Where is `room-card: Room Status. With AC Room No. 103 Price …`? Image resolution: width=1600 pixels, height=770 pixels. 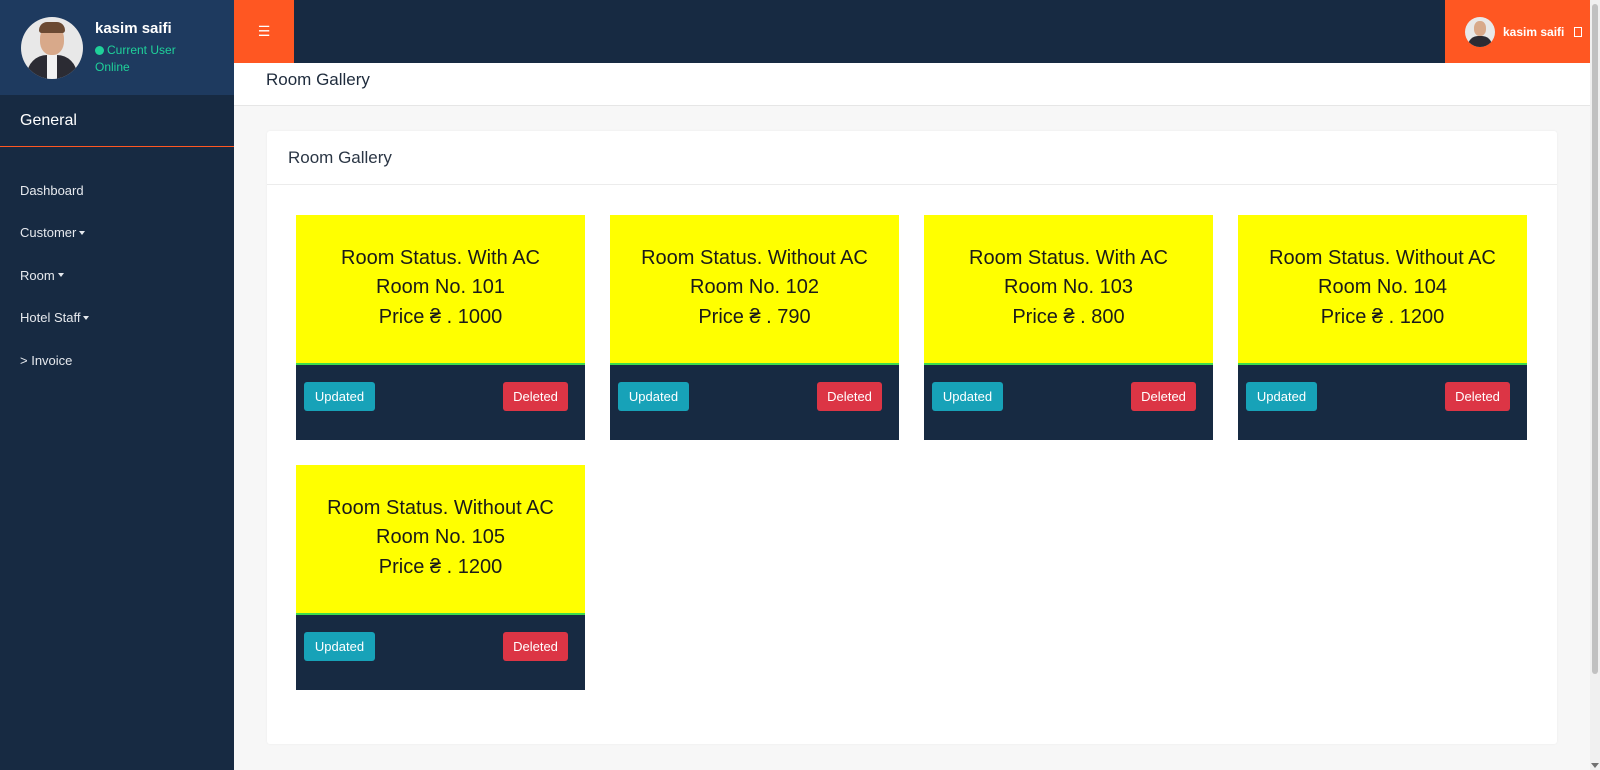
room-card: Room Status. With AC Room No. 103 Price … is located at coordinates (1068, 327).